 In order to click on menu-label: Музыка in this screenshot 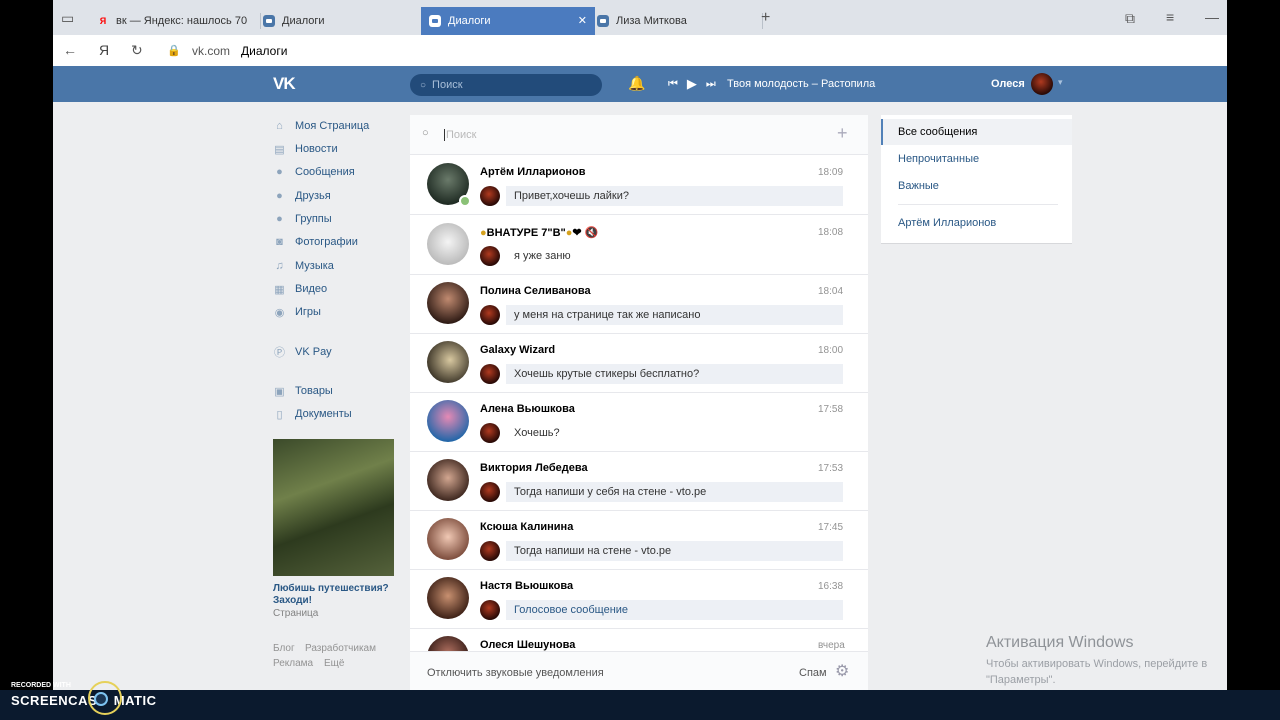, I will do `click(314, 266)`.